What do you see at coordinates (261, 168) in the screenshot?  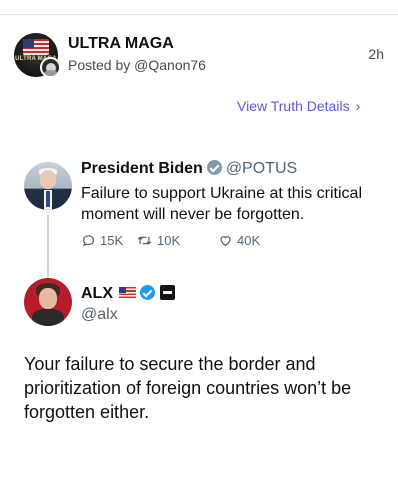 I see `tweet1-handle: @POTUS` at bounding box center [261, 168].